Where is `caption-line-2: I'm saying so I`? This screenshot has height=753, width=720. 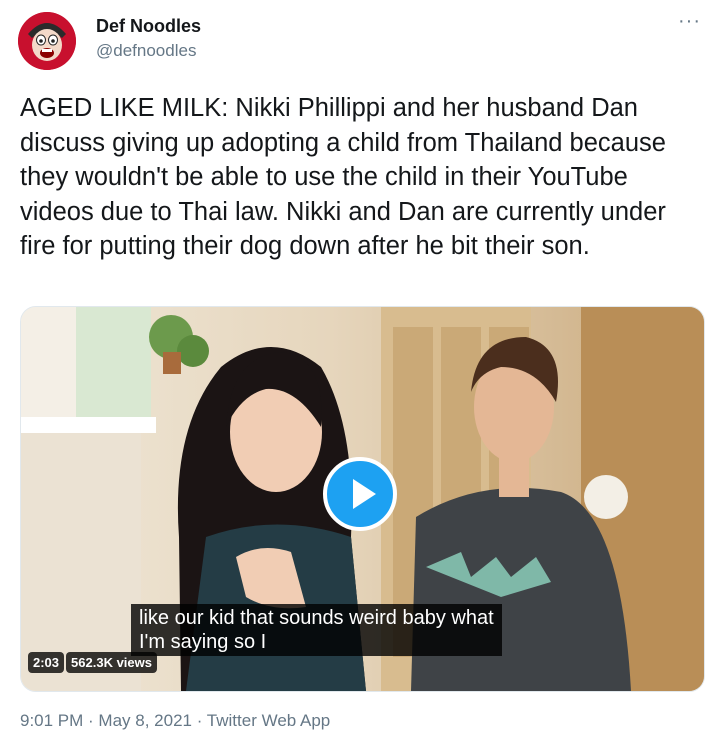 caption-line-2: I'm saying so I is located at coordinates (203, 642).